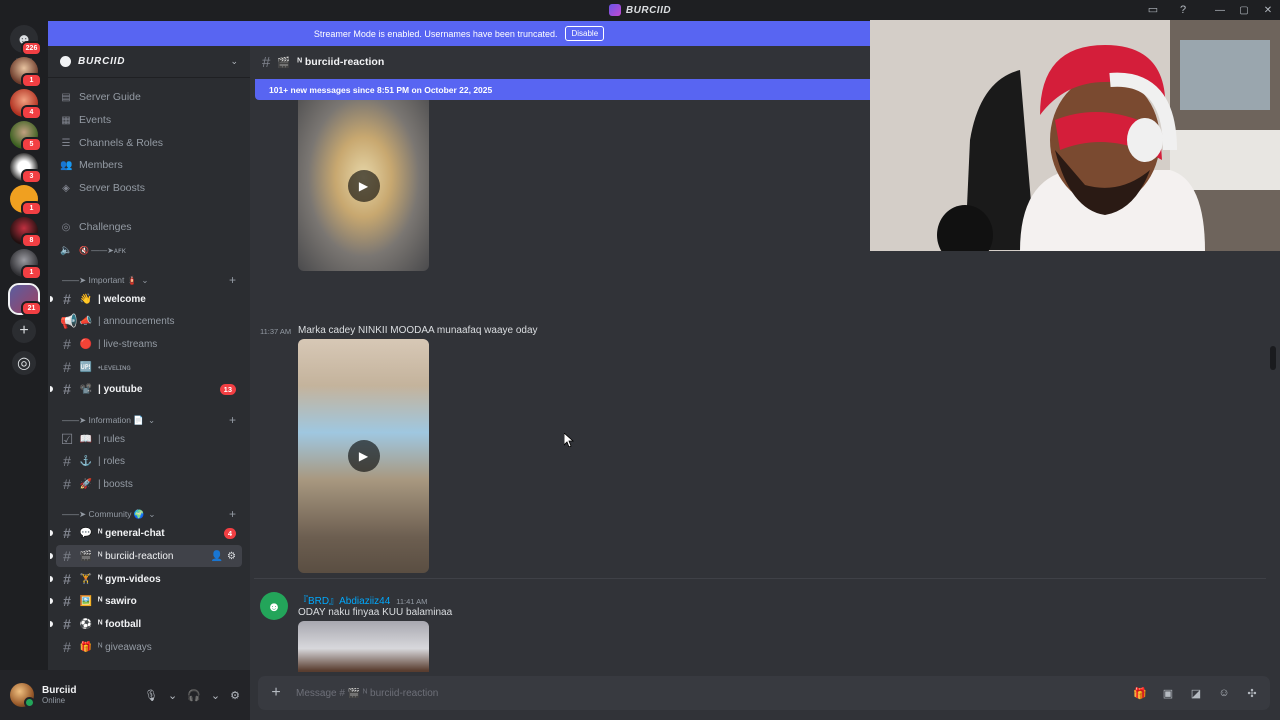 The height and width of the screenshot is (720, 1280). Describe the element at coordinates (26, 136) in the screenshot. I see `server-icon-3: 5` at that location.